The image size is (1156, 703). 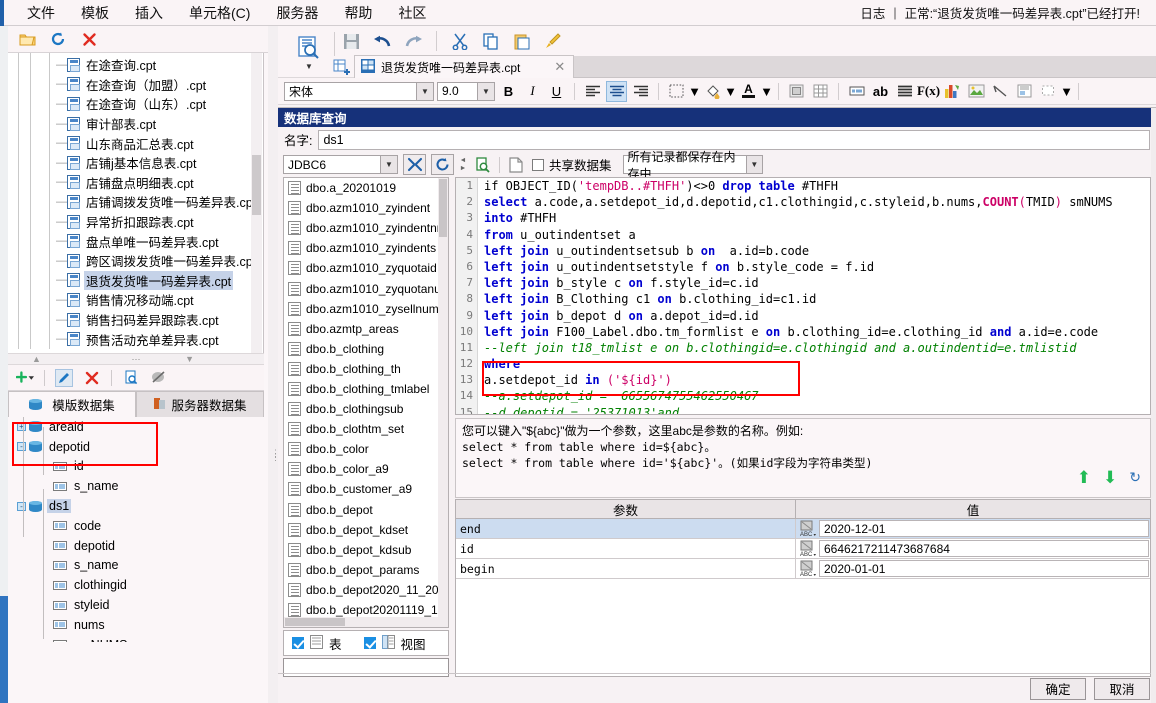 What do you see at coordinates (516, 164) in the screenshot?
I see `new-file-icon` at bounding box center [516, 164].